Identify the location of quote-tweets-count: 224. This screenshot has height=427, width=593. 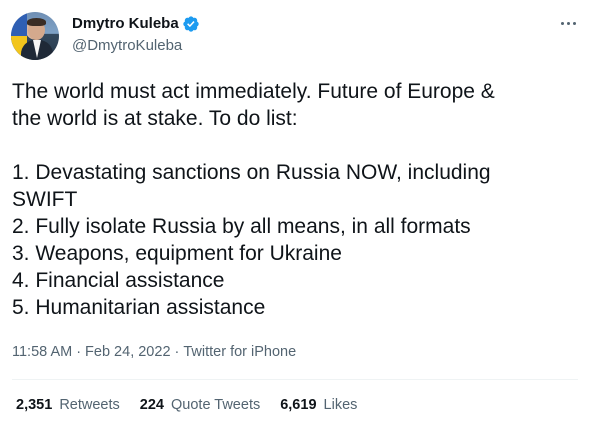
(151, 405).